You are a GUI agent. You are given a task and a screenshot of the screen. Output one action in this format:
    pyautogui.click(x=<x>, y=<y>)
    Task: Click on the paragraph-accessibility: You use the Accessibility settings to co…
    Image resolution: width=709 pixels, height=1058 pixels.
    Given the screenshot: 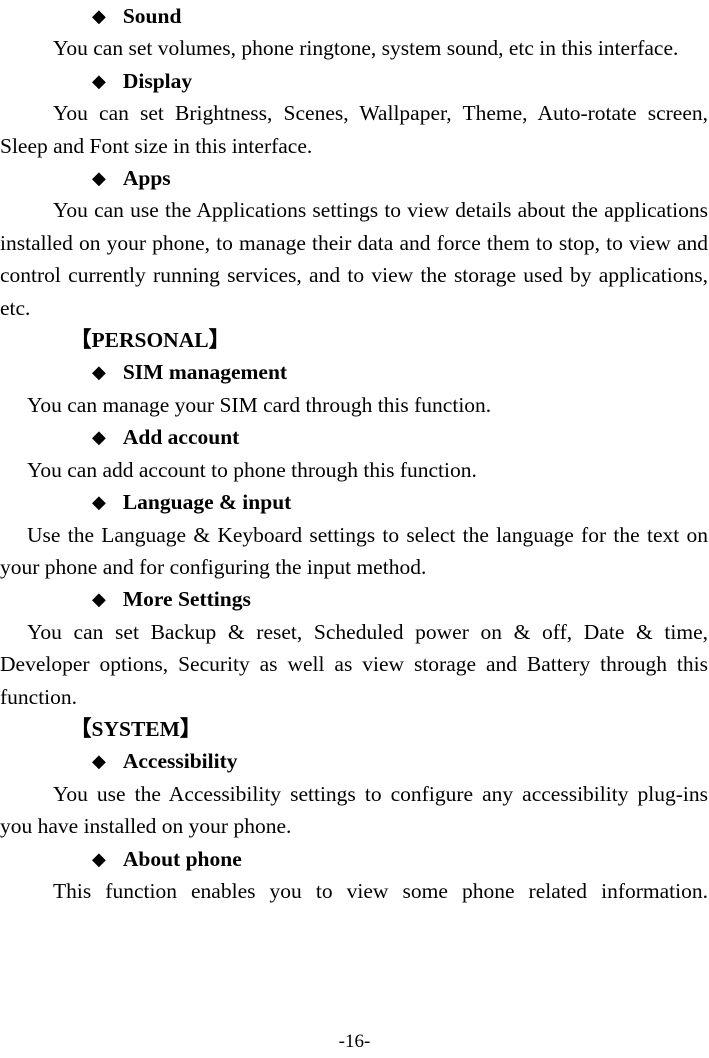 What is the action you would take?
    pyautogui.click(x=354, y=810)
    